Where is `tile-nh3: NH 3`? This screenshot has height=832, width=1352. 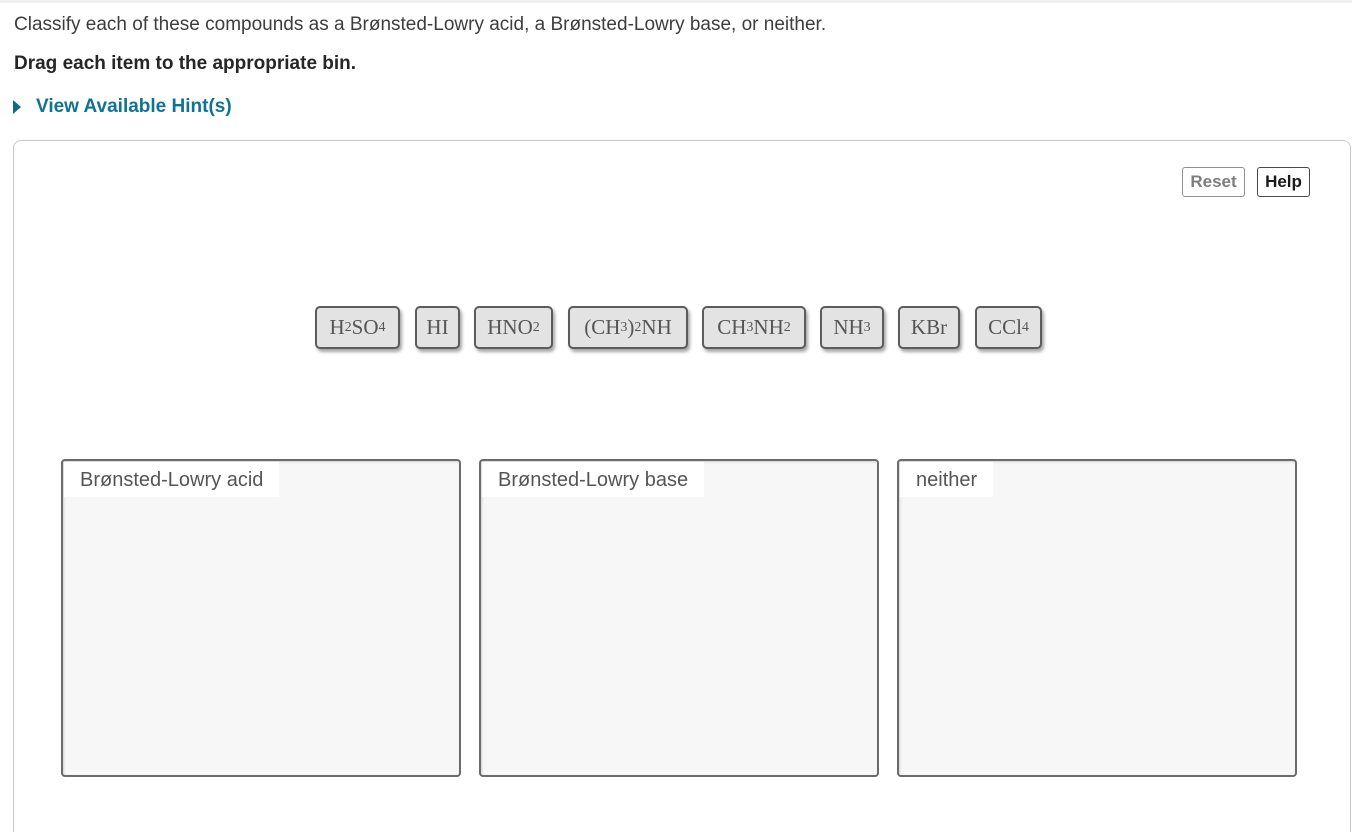
tile-nh3: NH 3 is located at coordinates (852, 327).